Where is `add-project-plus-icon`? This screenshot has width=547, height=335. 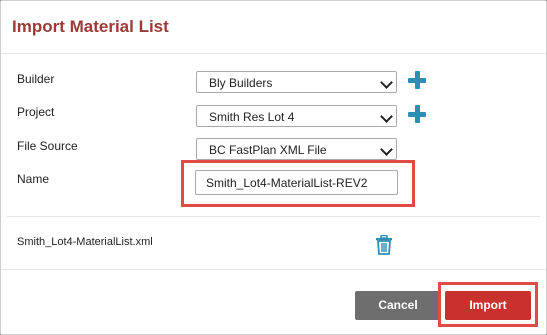 add-project-plus-icon is located at coordinates (417, 114).